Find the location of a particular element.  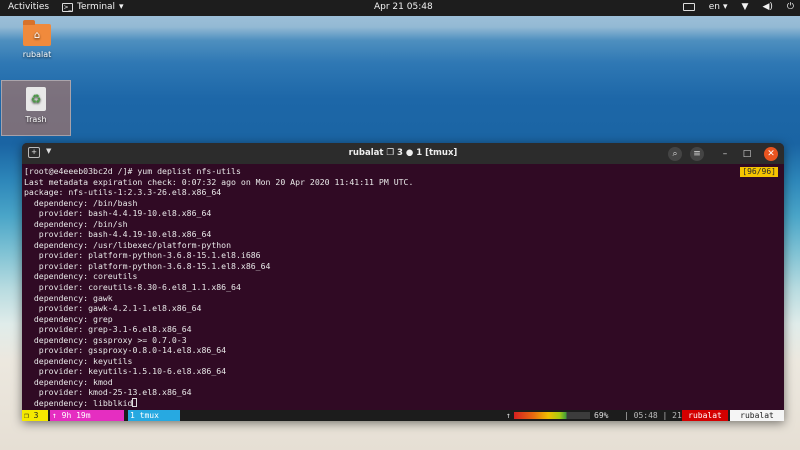

search-icon: ⌕ is located at coordinates (675, 154).